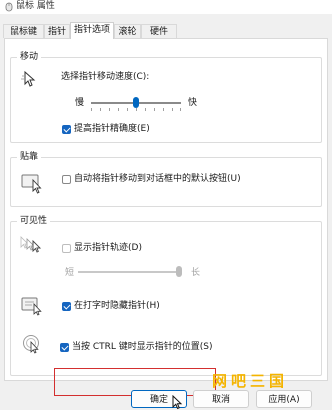 The image size is (332, 410). Describe the element at coordinates (9, 7) in the screenshot. I see `mouse-icon` at that location.